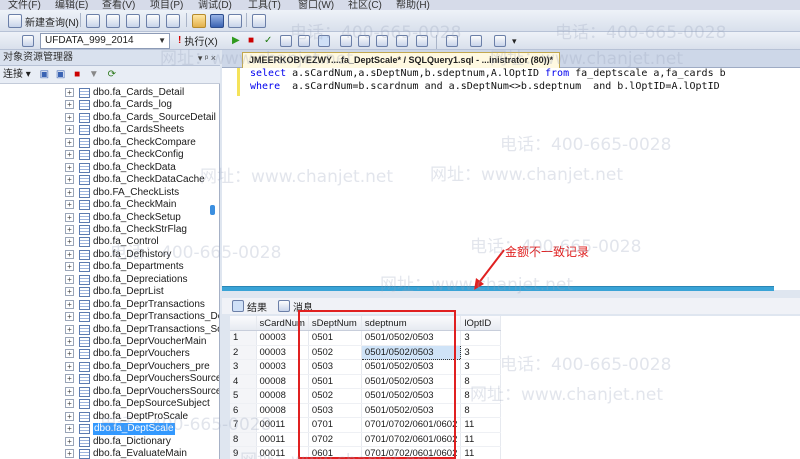 The image size is (800, 459). Describe the element at coordinates (109, 354) in the screenshot. I see `tree-item-table: + dbo.fa_DeprVouchers` at that location.